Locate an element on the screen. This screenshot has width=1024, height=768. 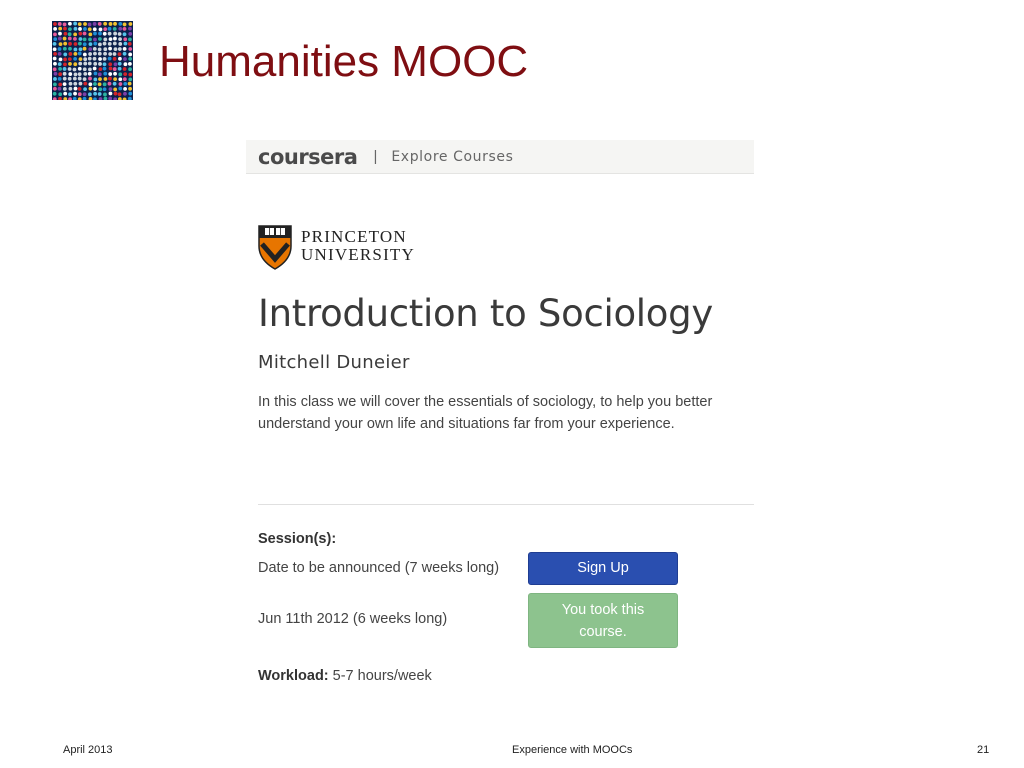
session-date-1: Date to be announced (7 weeks long) is located at coordinates (379, 568).